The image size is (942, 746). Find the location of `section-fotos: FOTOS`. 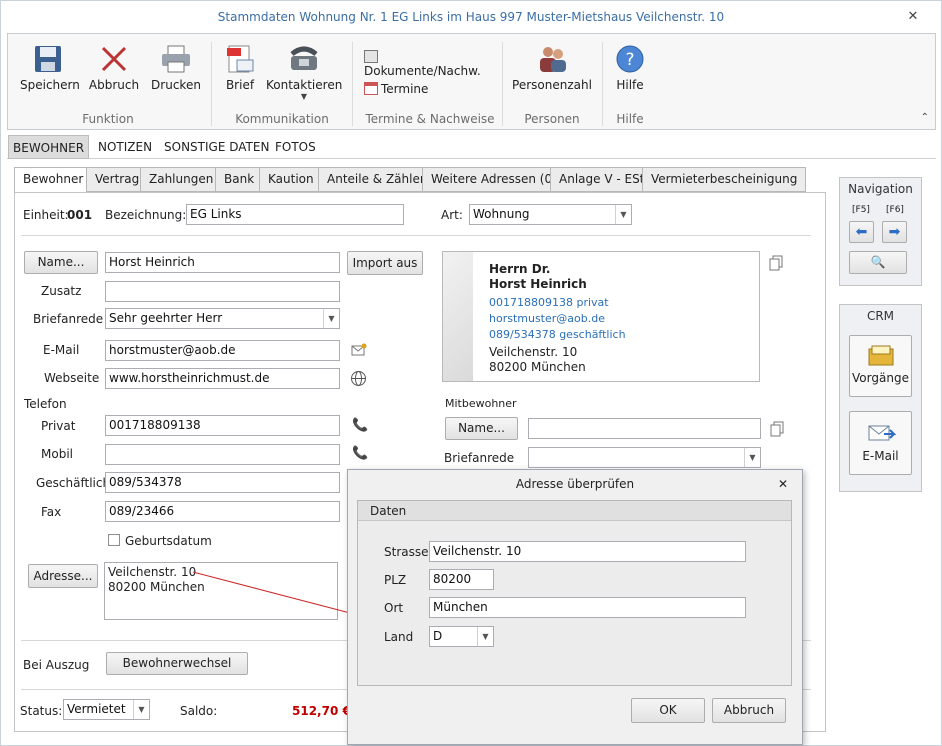

section-fotos: FOTOS is located at coordinates (295, 147).